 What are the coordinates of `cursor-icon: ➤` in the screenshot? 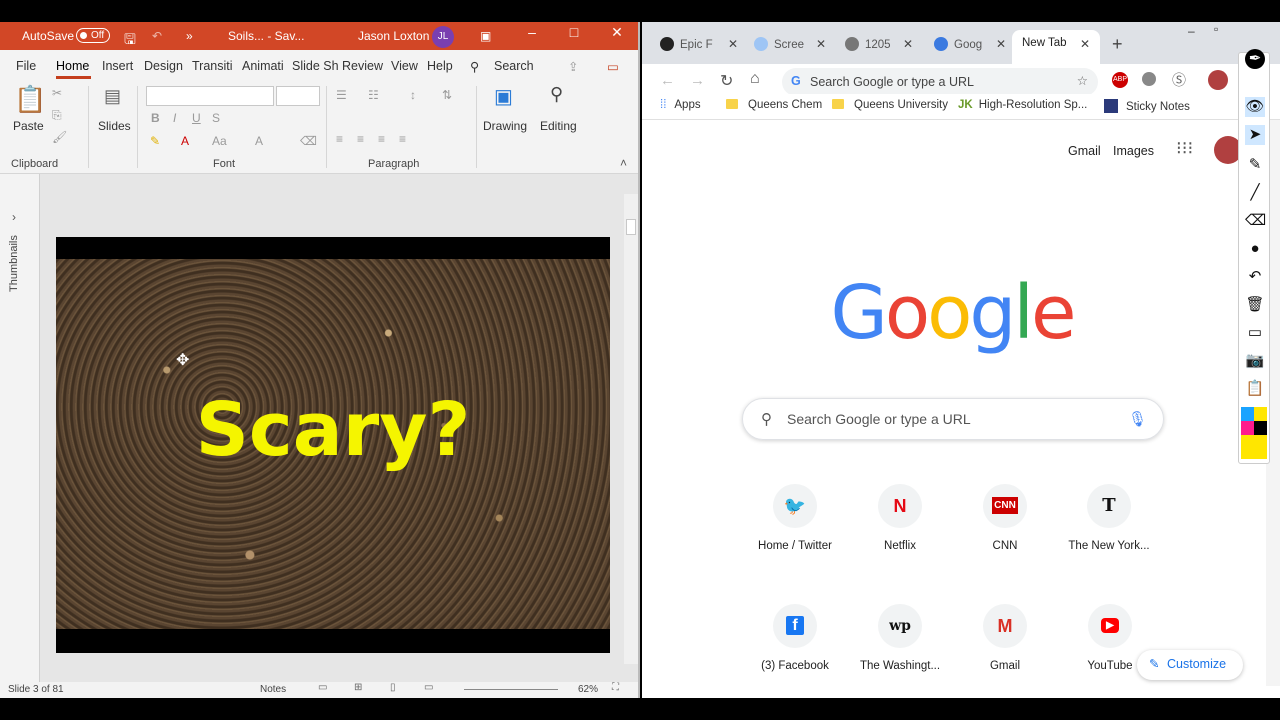 It's located at (1255, 135).